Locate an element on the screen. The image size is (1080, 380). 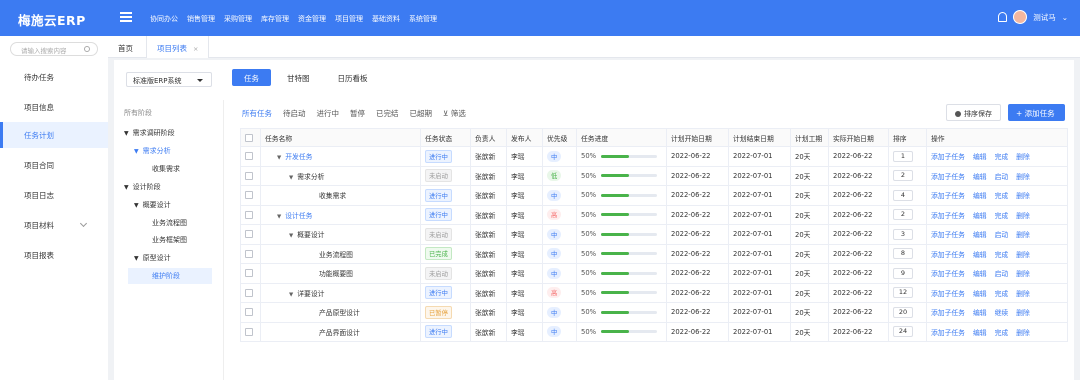
filter-finished: 已完结 is located at coordinates (387, 113).